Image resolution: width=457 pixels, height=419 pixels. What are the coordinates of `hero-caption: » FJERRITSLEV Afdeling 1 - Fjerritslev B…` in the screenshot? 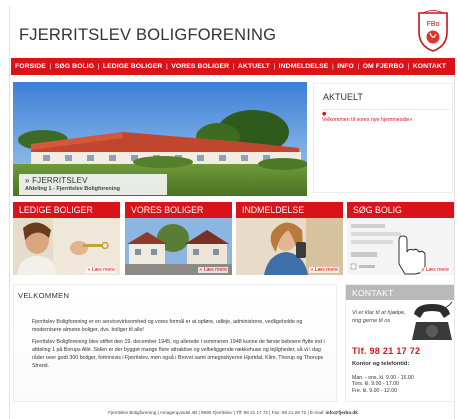 It's located at (93, 184).